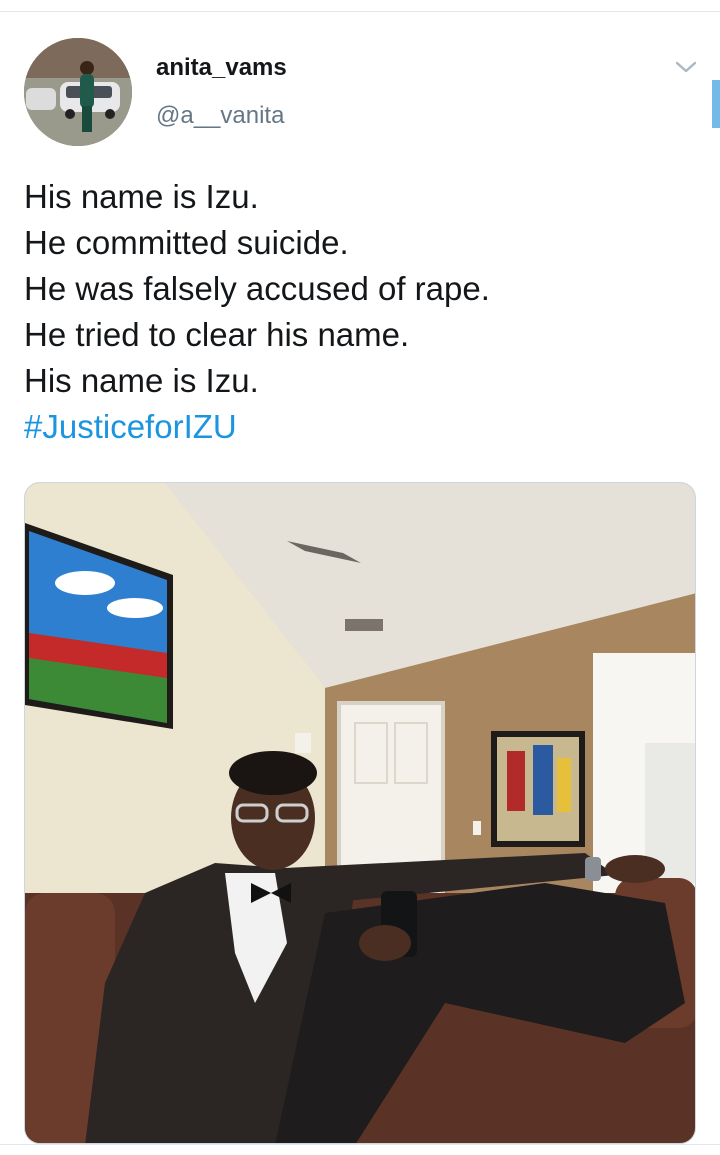  Describe the element at coordinates (220, 116) in the screenshot. I see `author-handle: @a__vanita` at that location.